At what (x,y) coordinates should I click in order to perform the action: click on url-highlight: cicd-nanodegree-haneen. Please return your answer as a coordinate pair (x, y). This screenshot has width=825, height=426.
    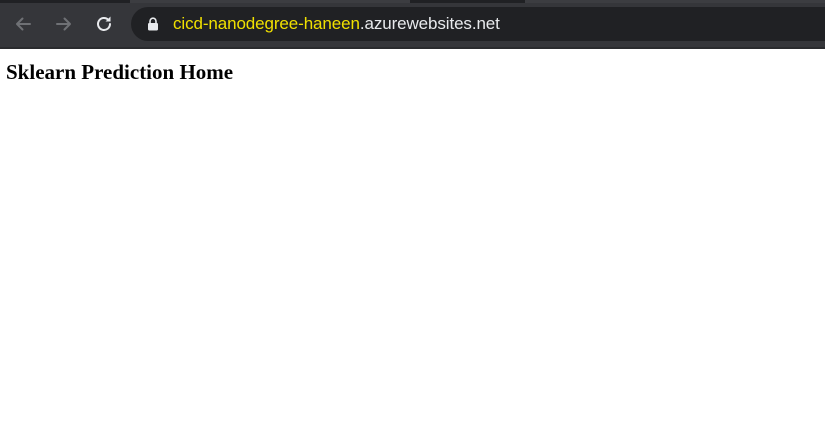
    Looking at the image, I should click on (266, 23).